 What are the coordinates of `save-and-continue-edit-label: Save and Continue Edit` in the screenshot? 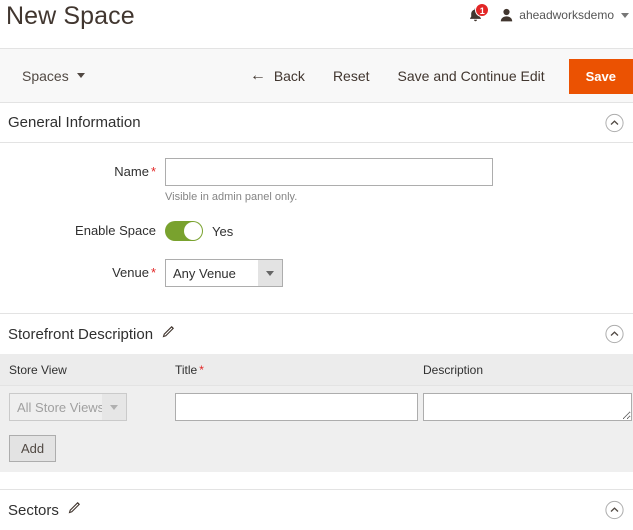 It's located at (471, 76).